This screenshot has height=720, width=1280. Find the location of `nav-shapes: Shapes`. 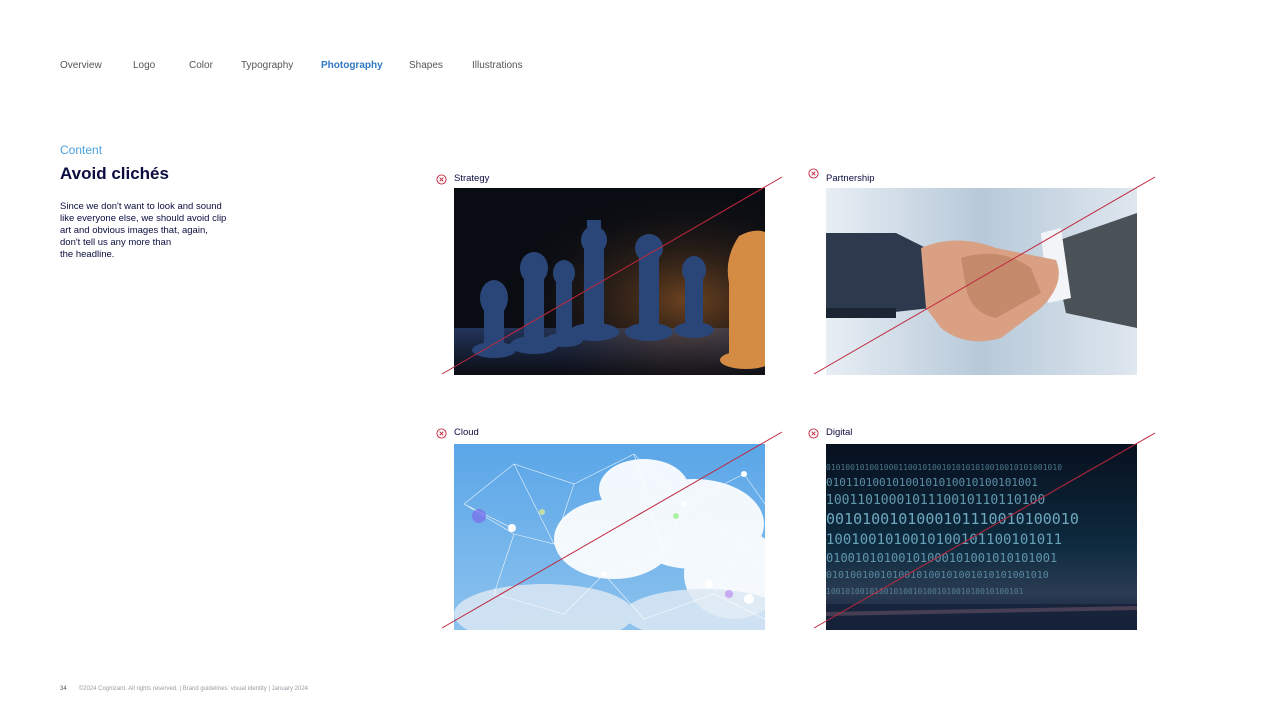

nav-shapes: Shapes is located at coordinates (426, 66).